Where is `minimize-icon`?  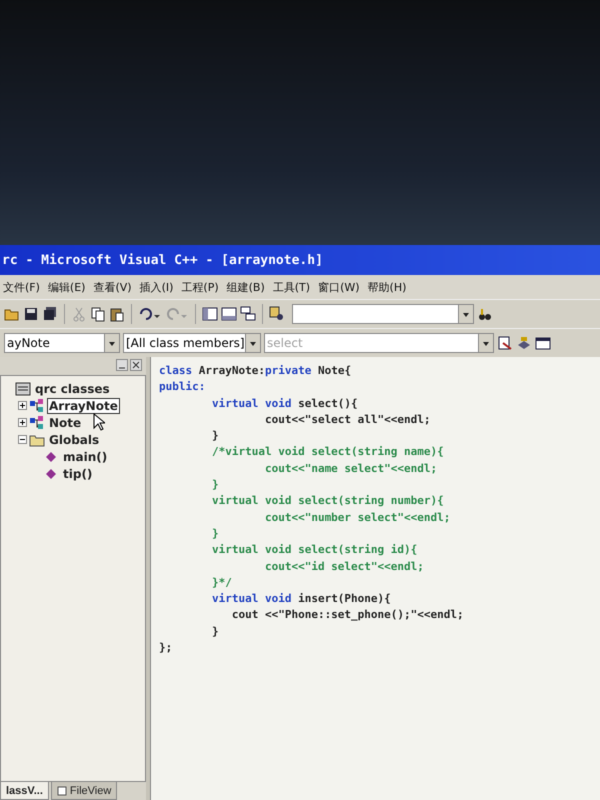 minimize-icon is located at coordinates (122, 365).